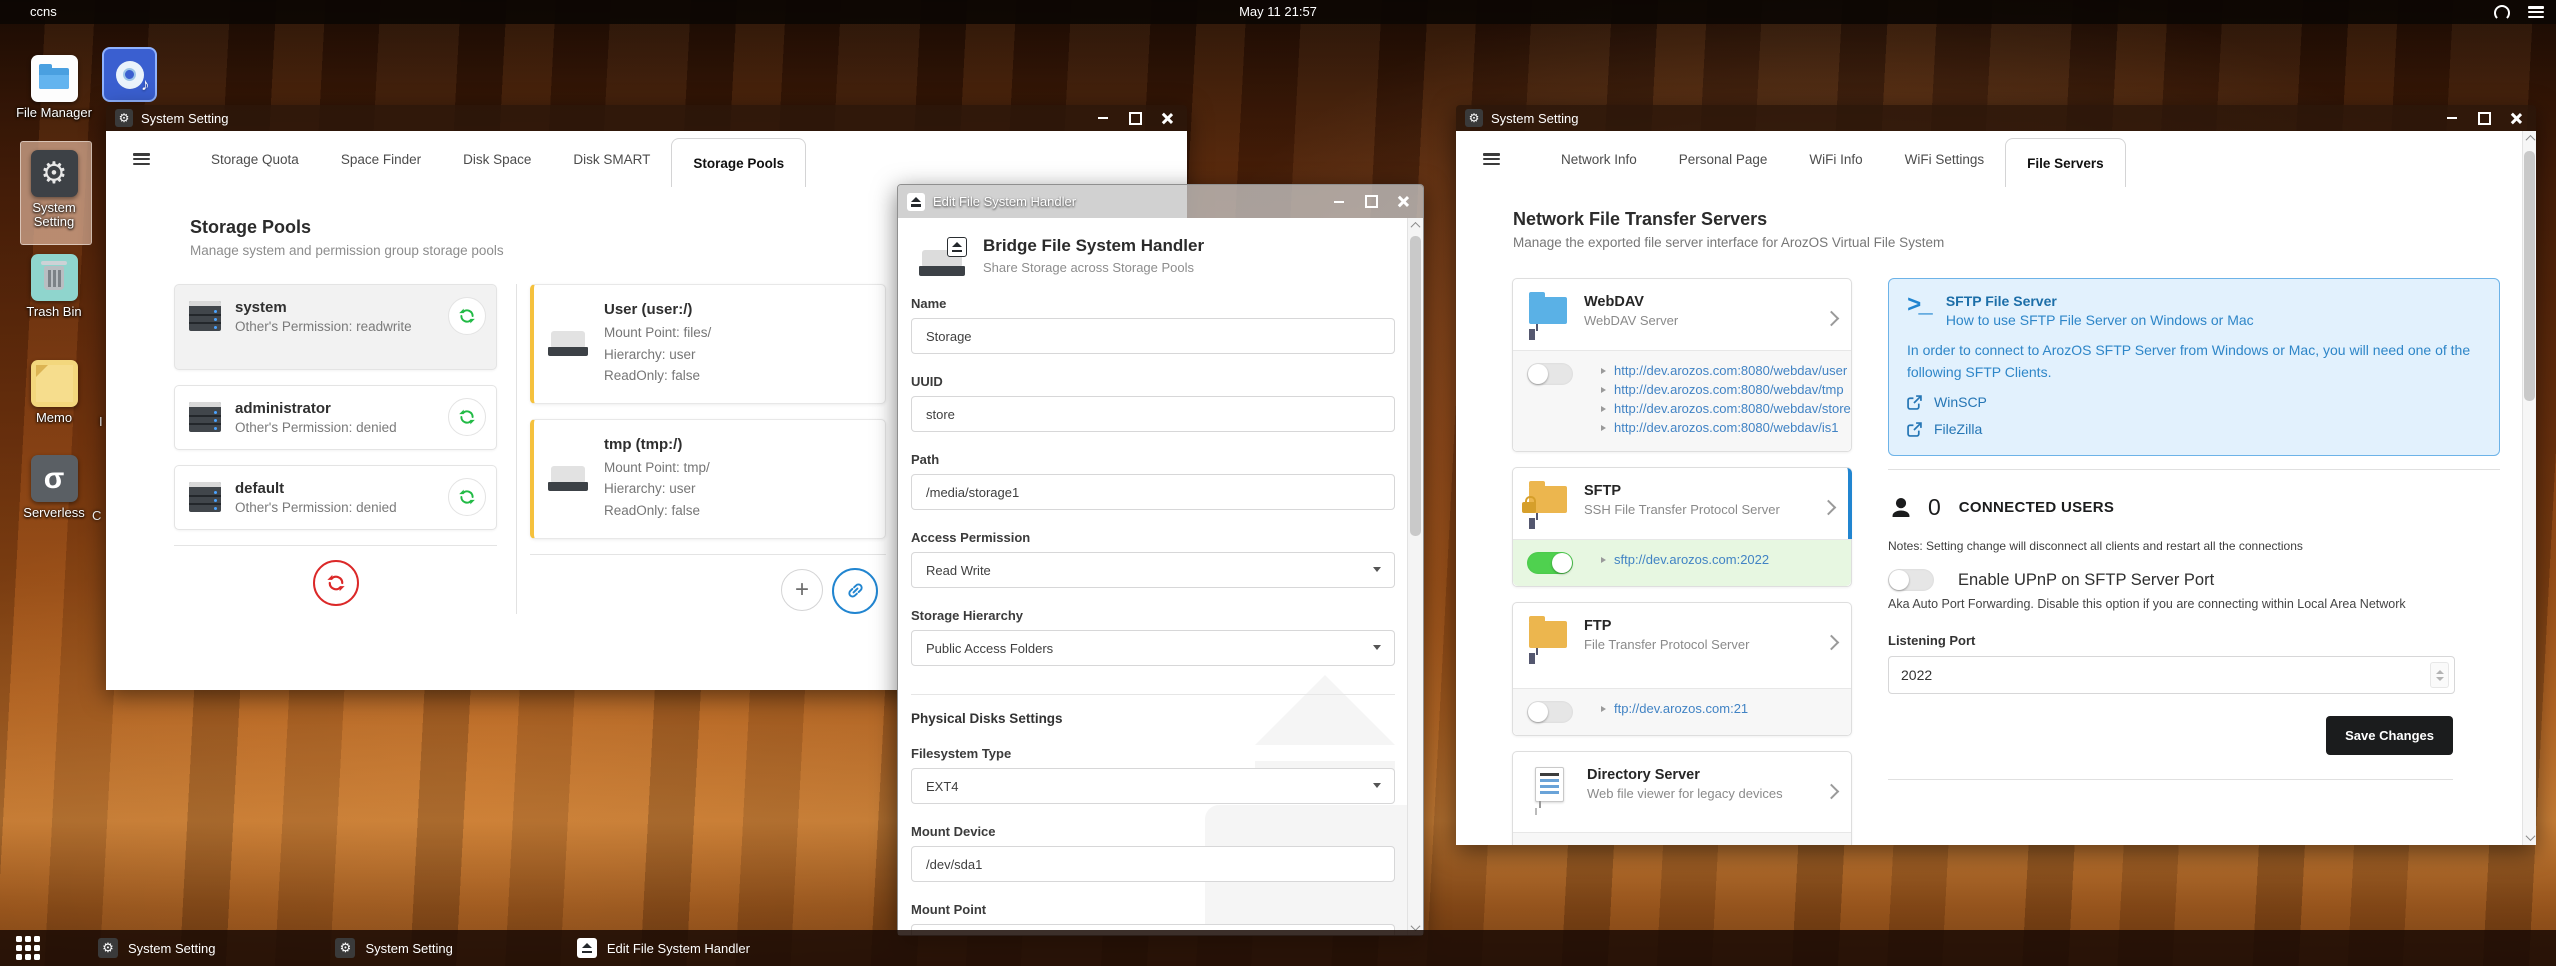  I want to click on window-titlebar: Edit File System Handler, so click(1160, 201).